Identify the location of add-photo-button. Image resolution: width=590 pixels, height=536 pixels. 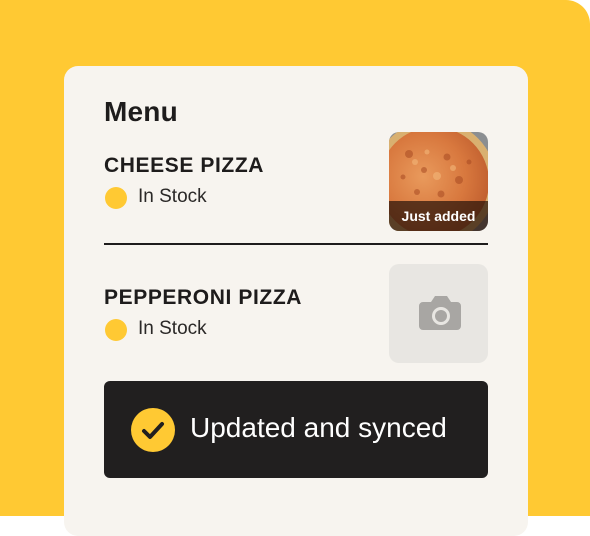
(438, 313).